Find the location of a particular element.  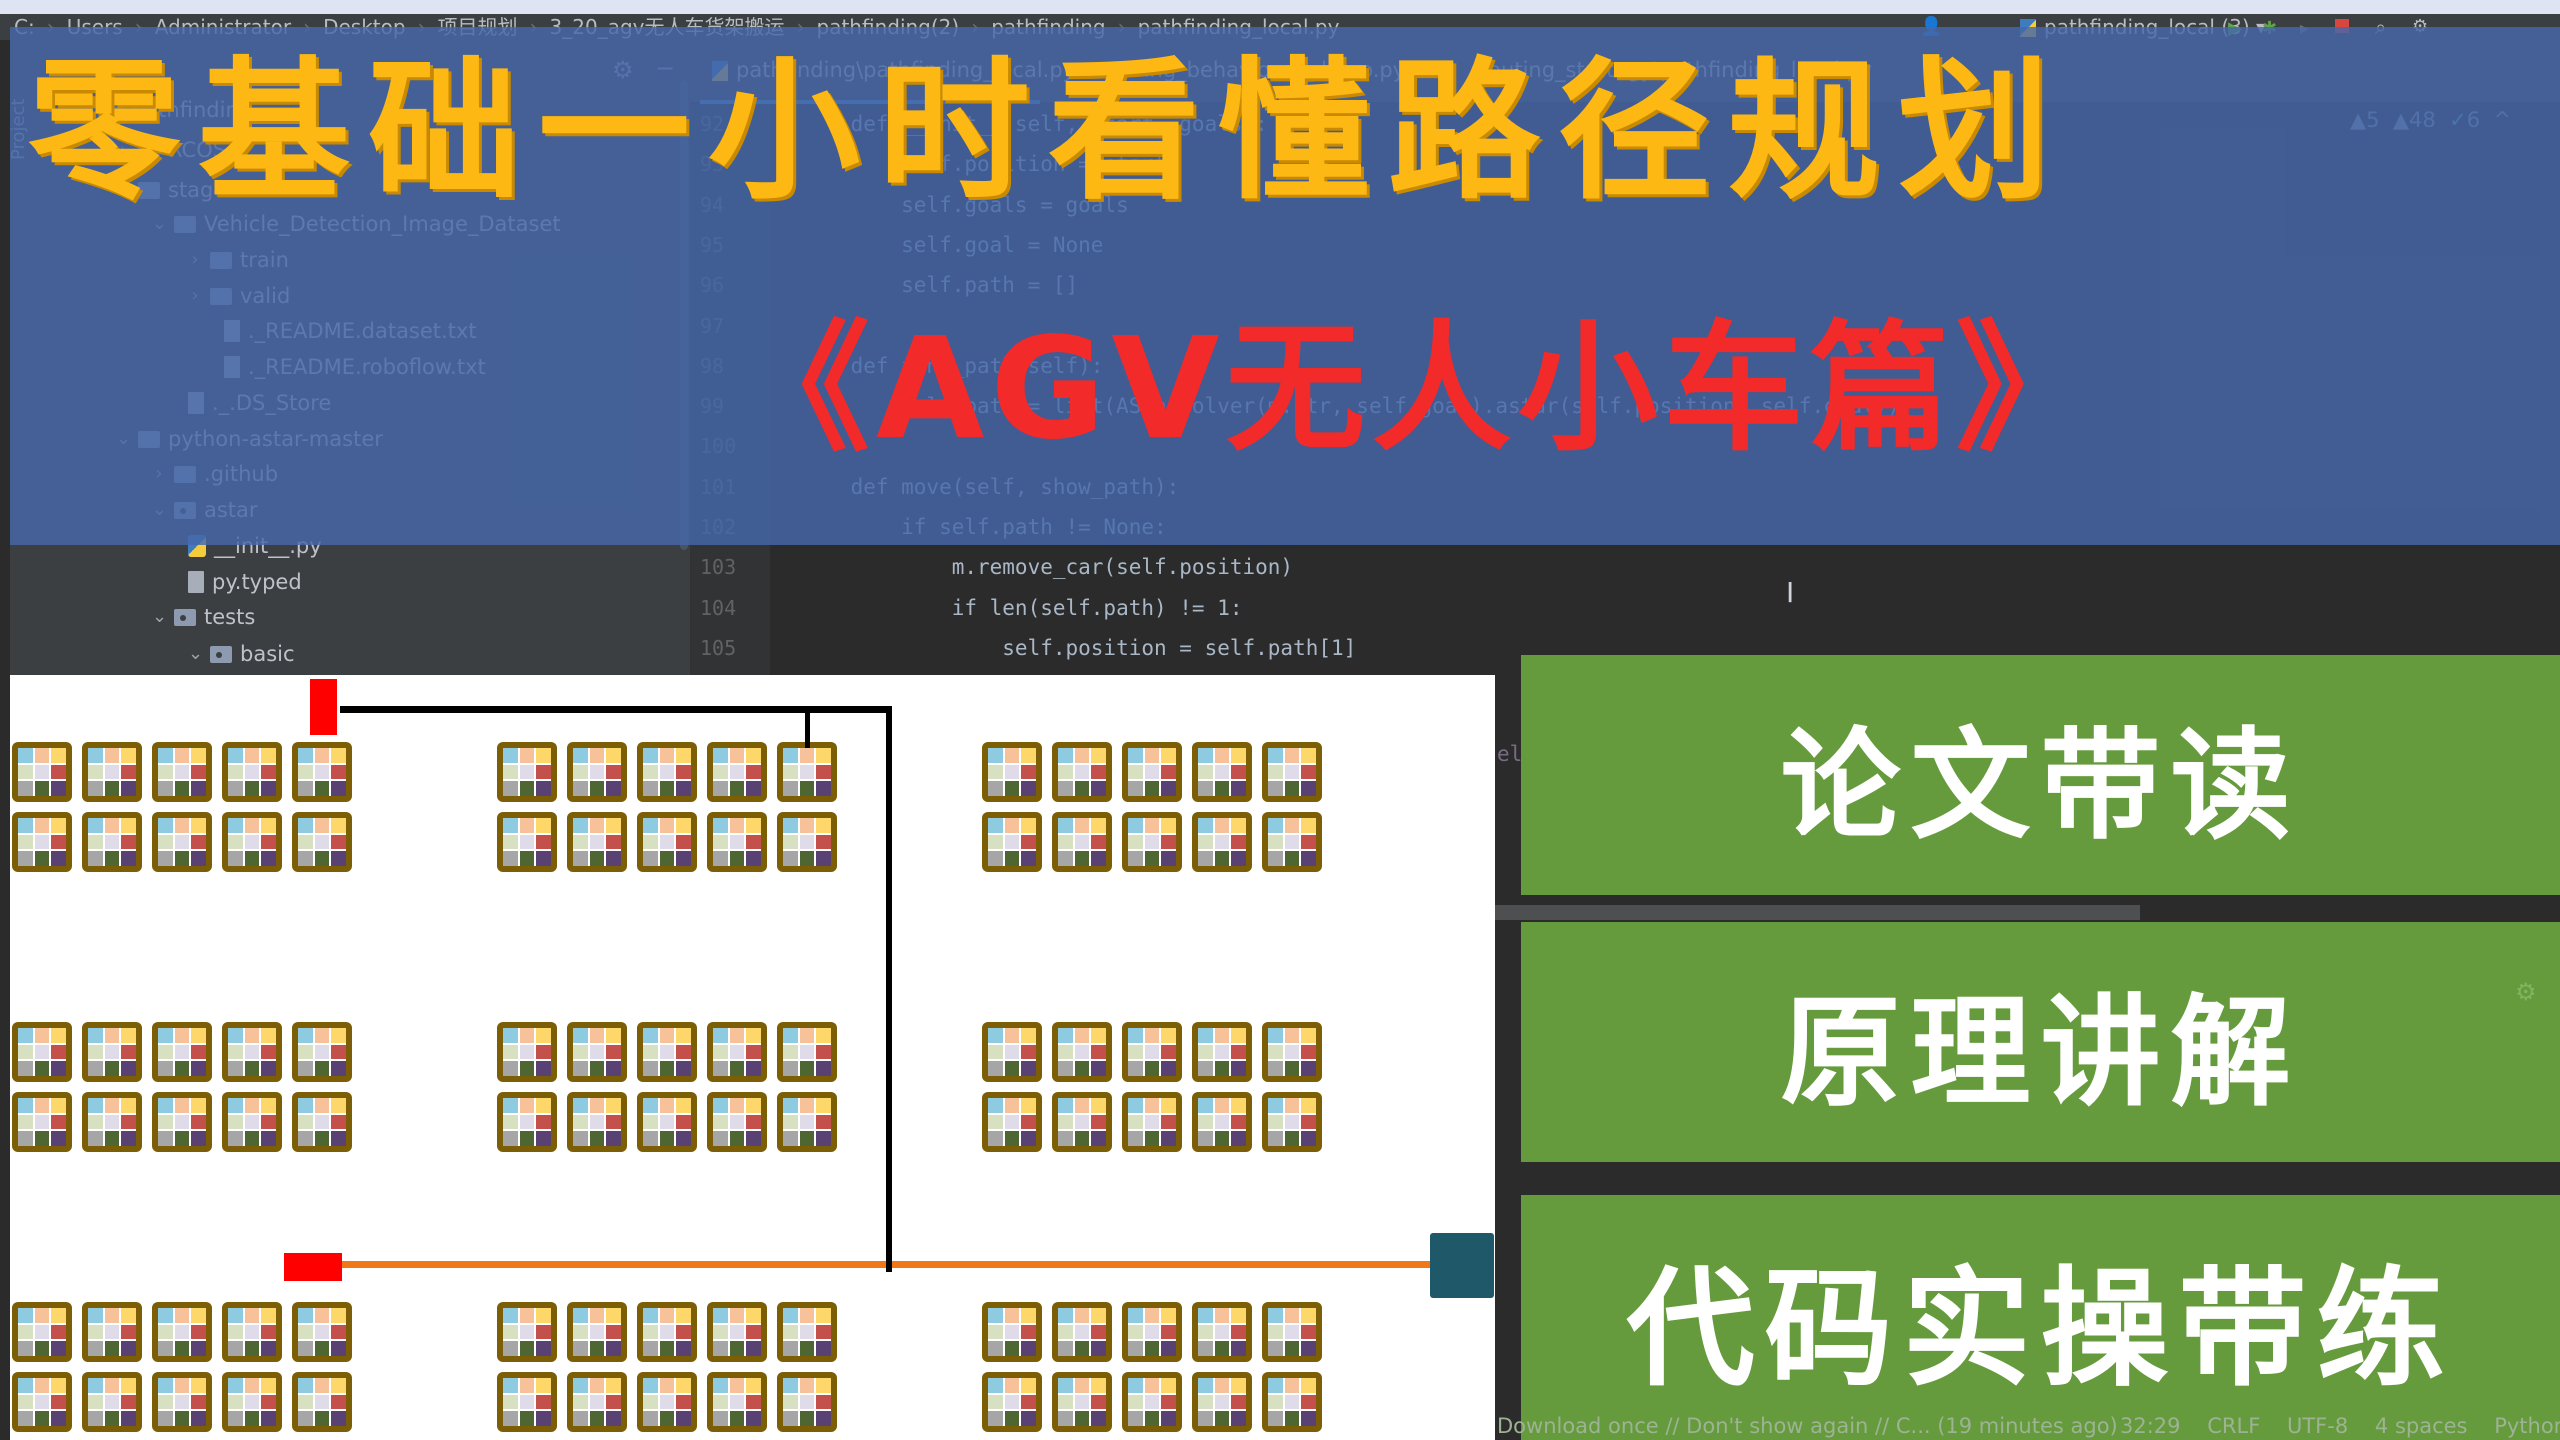

indent-setting: 4 spaces is located at coordinates (2421, 1426).